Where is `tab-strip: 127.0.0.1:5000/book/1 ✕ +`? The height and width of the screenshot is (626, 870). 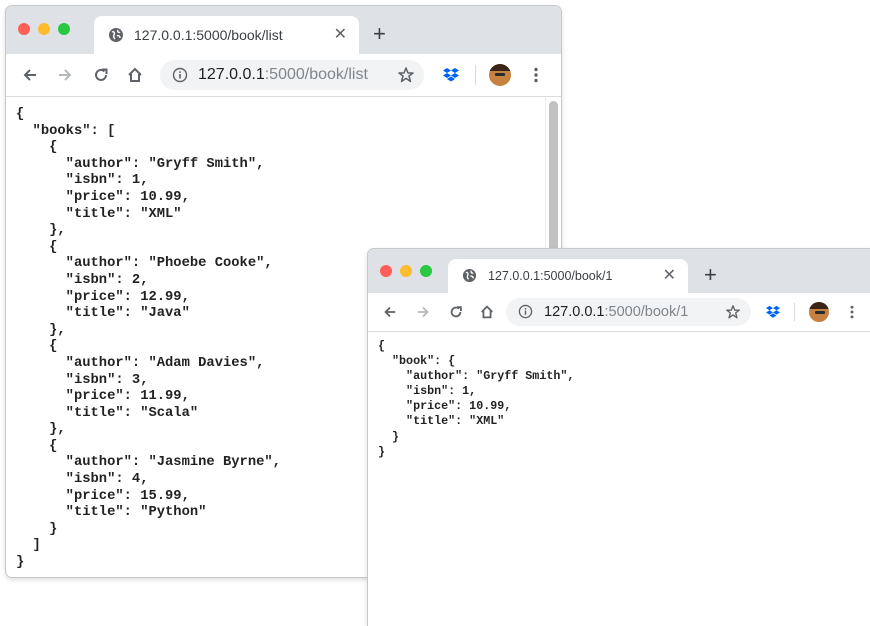 tab-strip: 127.0.0.1:5000/book/1 ✕ + is located at coordinates (619, 271).